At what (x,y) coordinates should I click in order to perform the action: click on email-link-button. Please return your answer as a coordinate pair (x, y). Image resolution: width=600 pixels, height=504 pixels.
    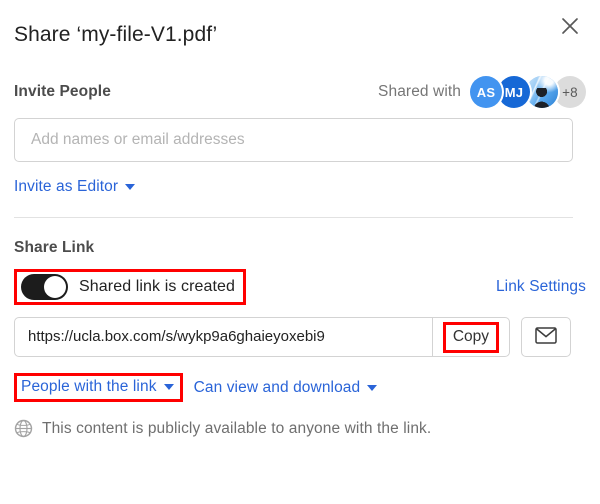
    Looking at the image, I should click on (546, 337).